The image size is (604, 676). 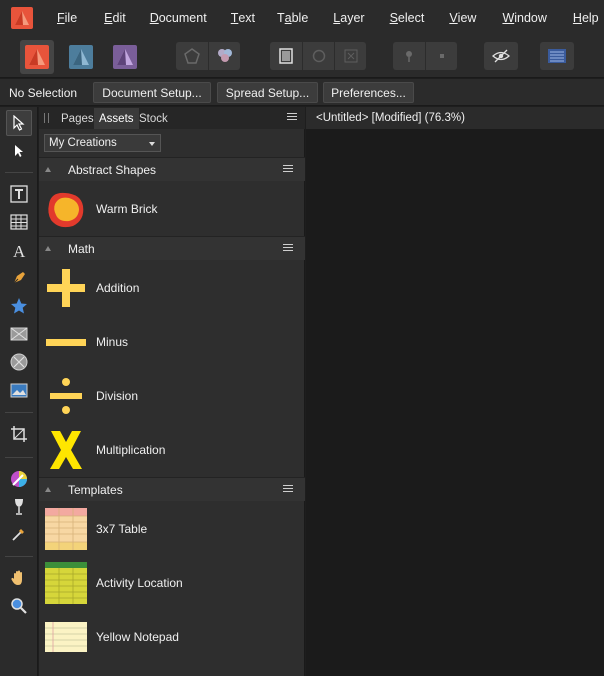 I want to click on transparency-tool, so click(x=19, y=507).